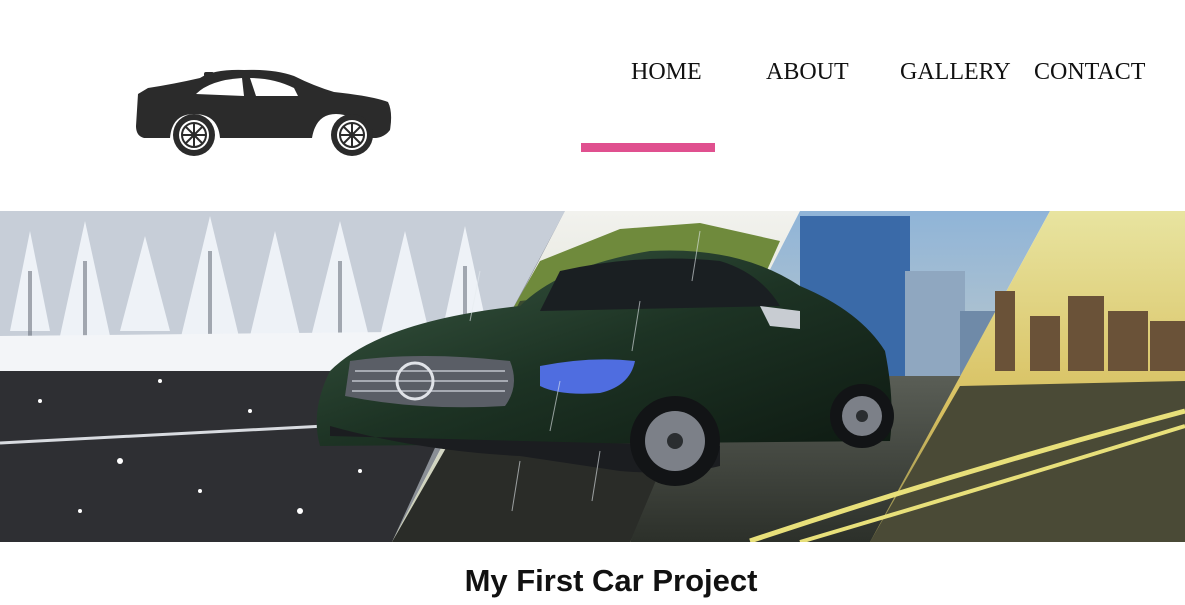 This screenshot has height=605, width=1185. Describe the element at coordinates (1089, 72) in the screenshot. I see `nav-item-contact: CONTACT` at that location.